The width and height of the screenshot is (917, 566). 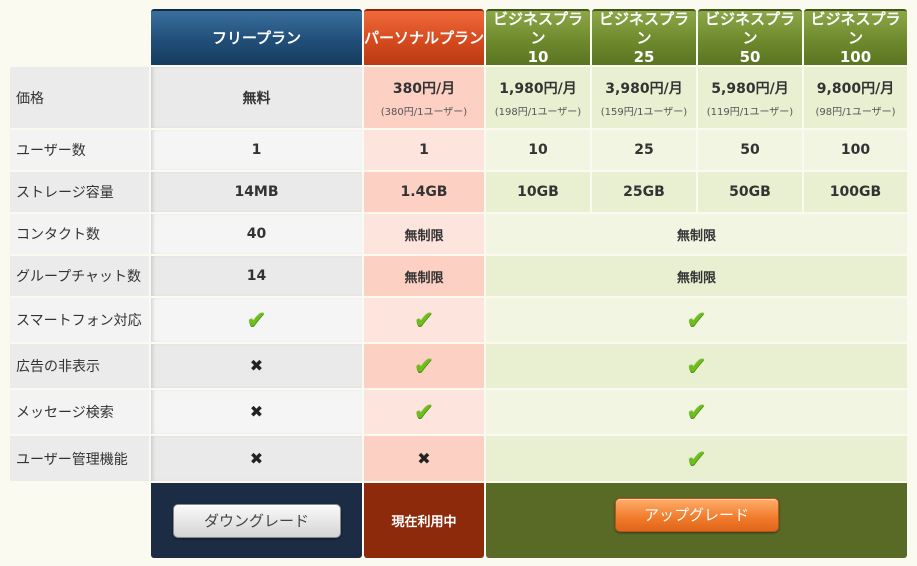 I want to click on footer-free: ダウングレード, so click(x=256, y=520).